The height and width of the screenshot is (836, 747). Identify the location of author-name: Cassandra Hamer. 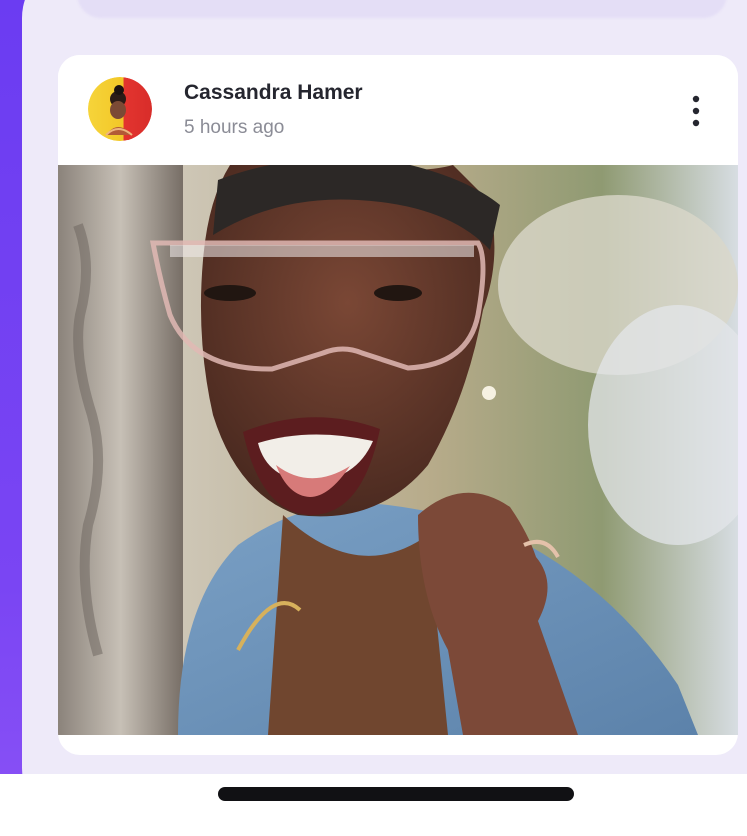
(273, 93).